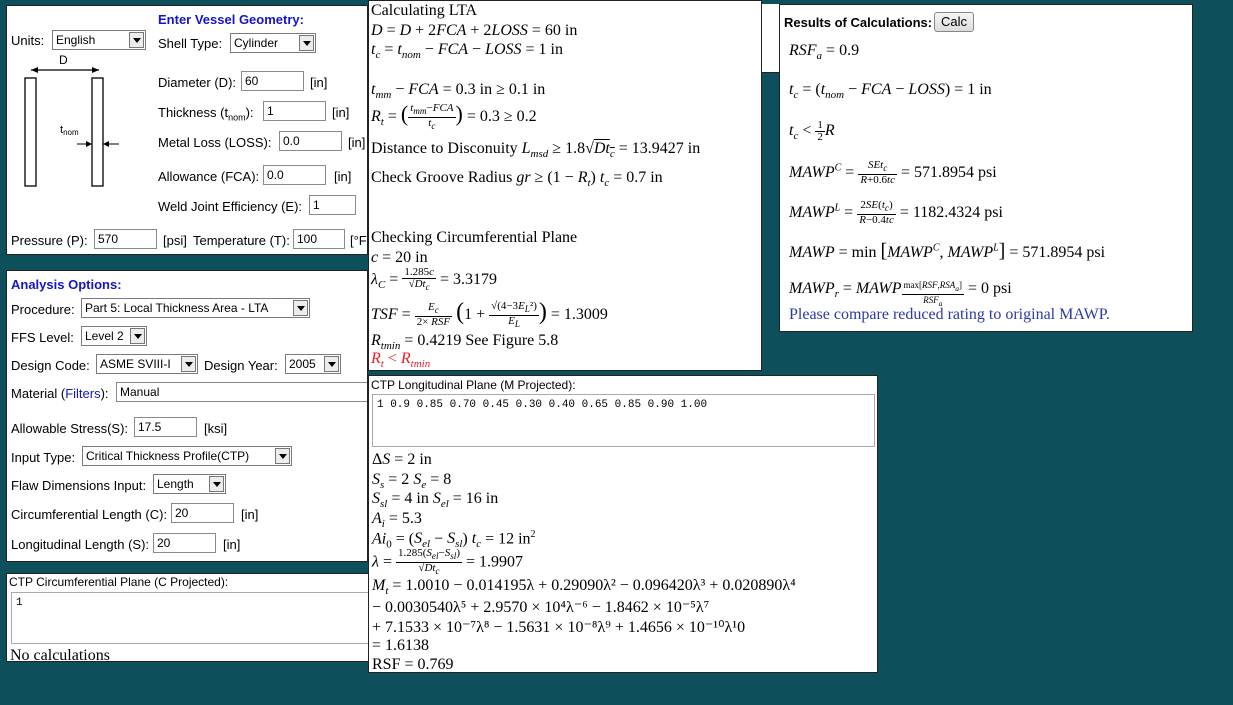 This screenshot has width=1233, height=705. Describe the element at coordinates (401, 360) in the screenshot. I see `rt-warning: Rt < Rtmin` at that location.